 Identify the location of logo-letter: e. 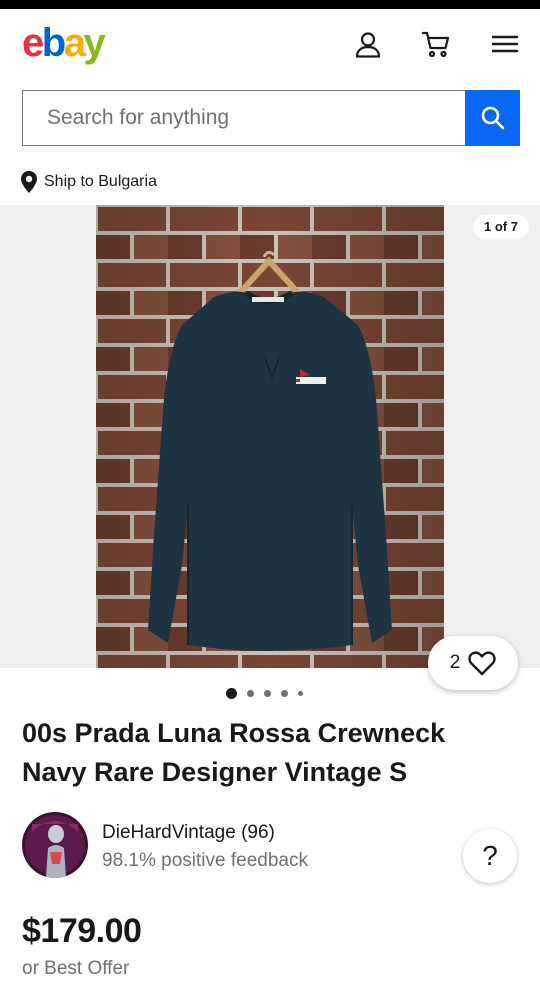
(33, 43).